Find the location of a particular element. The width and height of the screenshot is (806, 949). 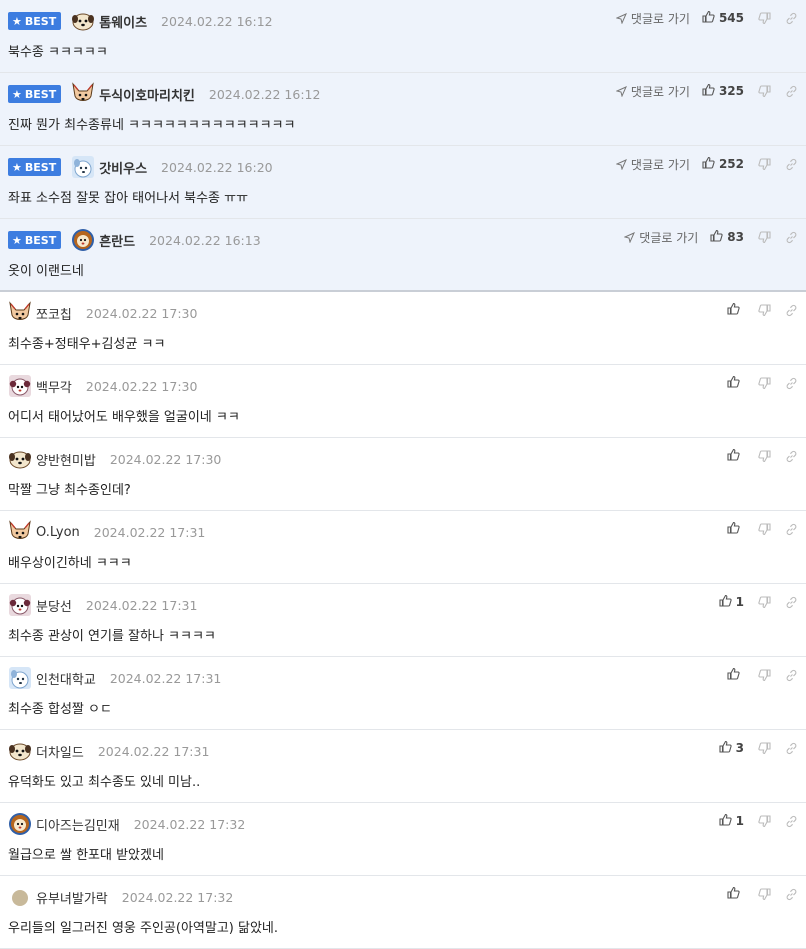

comment-header: ★ BEST 두식이호마리치킨 2024.02.22 16:12 is located at coordinates (164, 94).